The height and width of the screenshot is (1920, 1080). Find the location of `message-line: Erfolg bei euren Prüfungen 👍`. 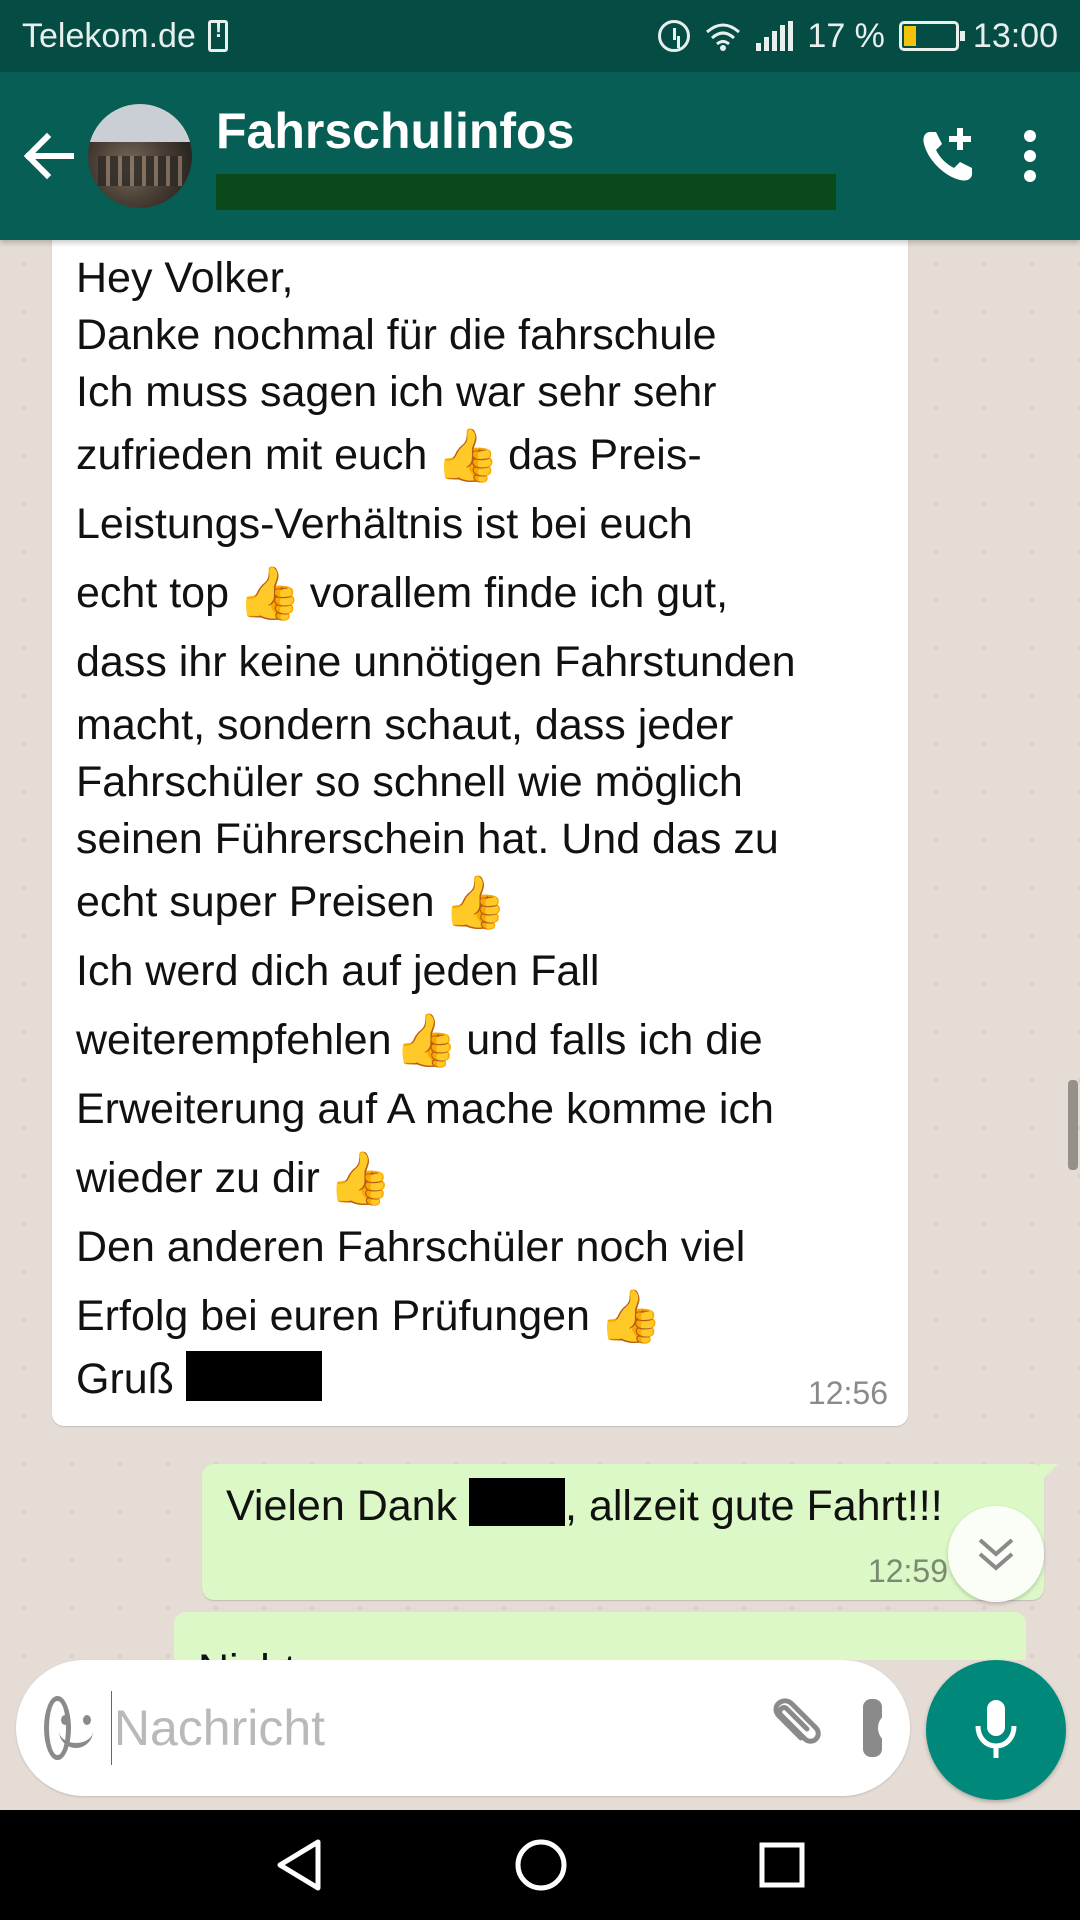

message-line: Erfolg bei euren Prüfungen 👍 is located at coordinates (480, 1316).